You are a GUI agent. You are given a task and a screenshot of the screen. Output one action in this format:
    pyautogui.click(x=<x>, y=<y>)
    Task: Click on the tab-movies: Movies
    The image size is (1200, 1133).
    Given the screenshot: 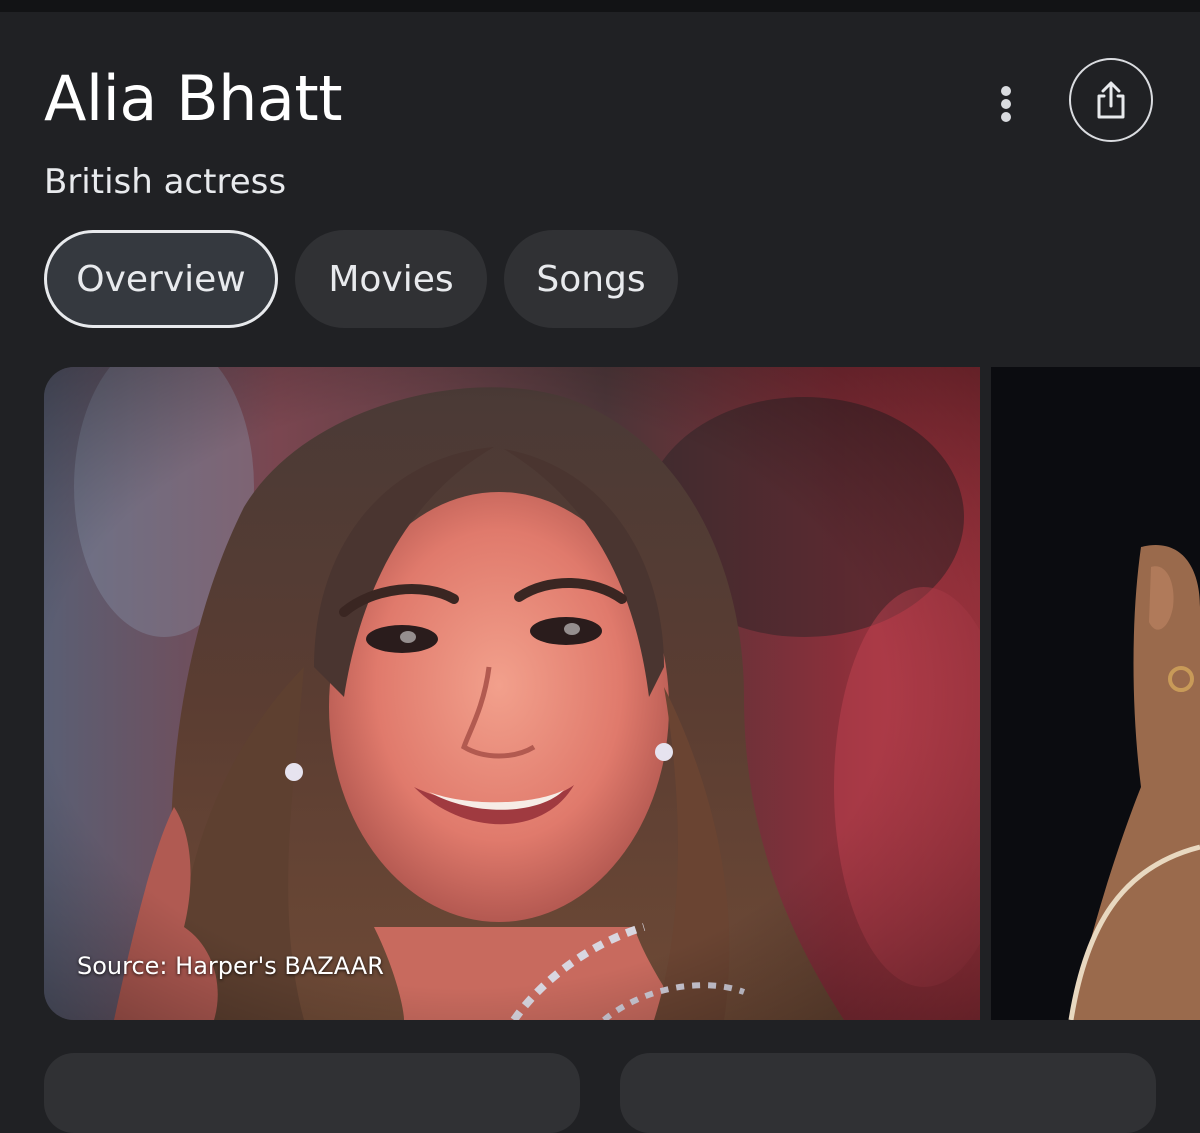 What is the action you would take?
    pyautogui.click(x=391, y=279)
    